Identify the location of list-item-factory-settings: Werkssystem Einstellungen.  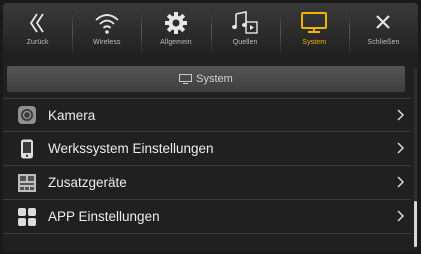
(207, 149).